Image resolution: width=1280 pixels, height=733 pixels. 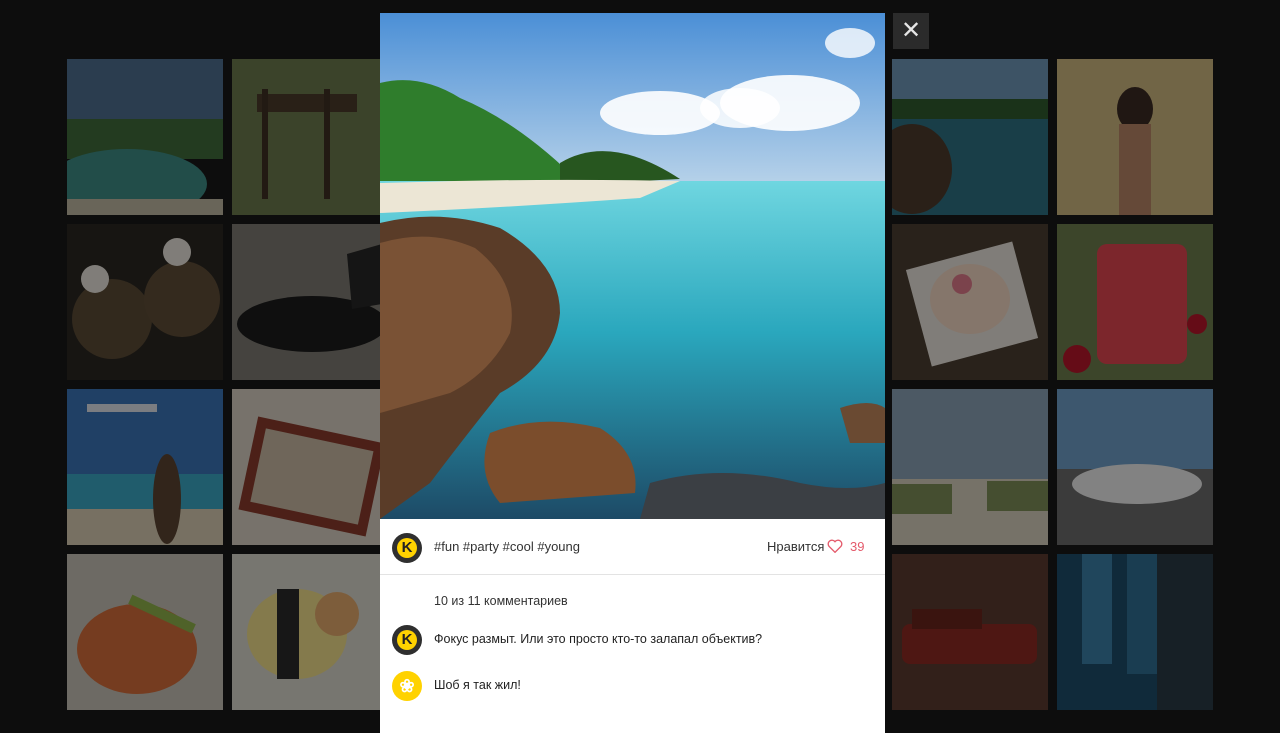 What do you see at coordinates (310, 137) in the screenshot?
I see `grid-photo-beach-sign` at bounding box center [310, 137].